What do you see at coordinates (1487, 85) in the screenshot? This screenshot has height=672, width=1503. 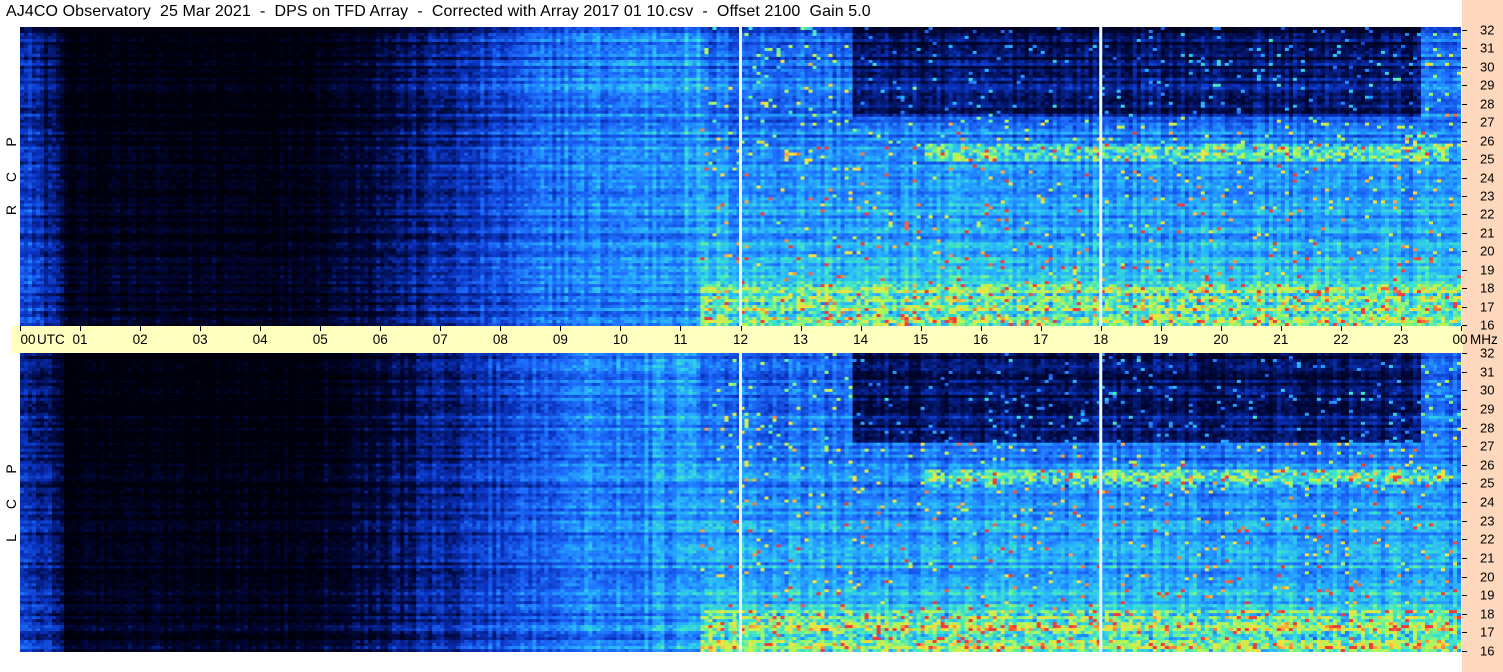 I see `frequency-tick-label: 29` at bounding box center [1487, 85].